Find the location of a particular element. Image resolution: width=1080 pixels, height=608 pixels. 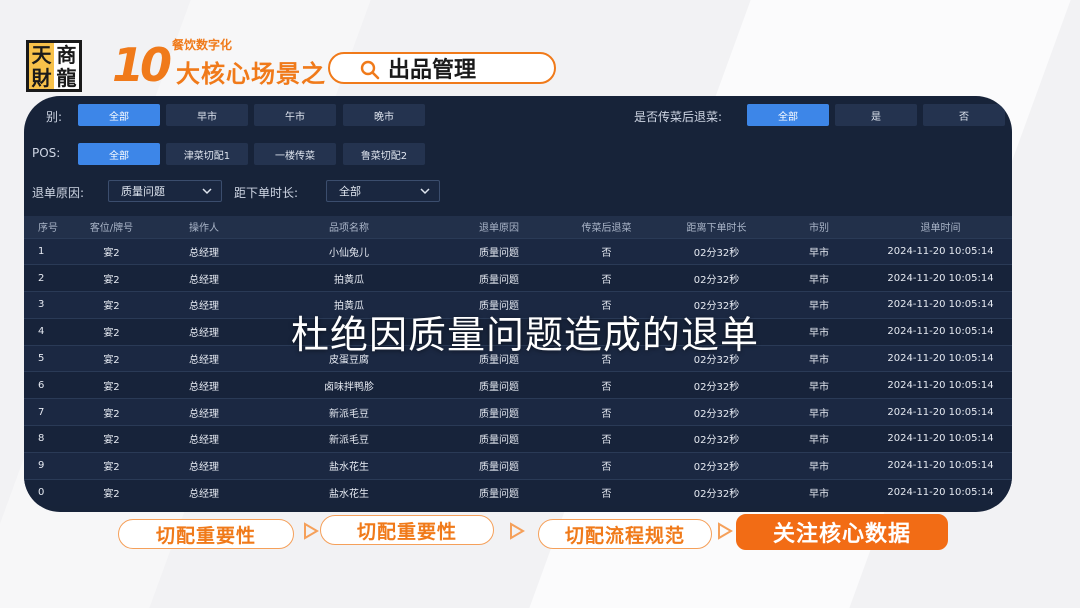

column-header: 品项名称 is located at coordinates (349, 227).